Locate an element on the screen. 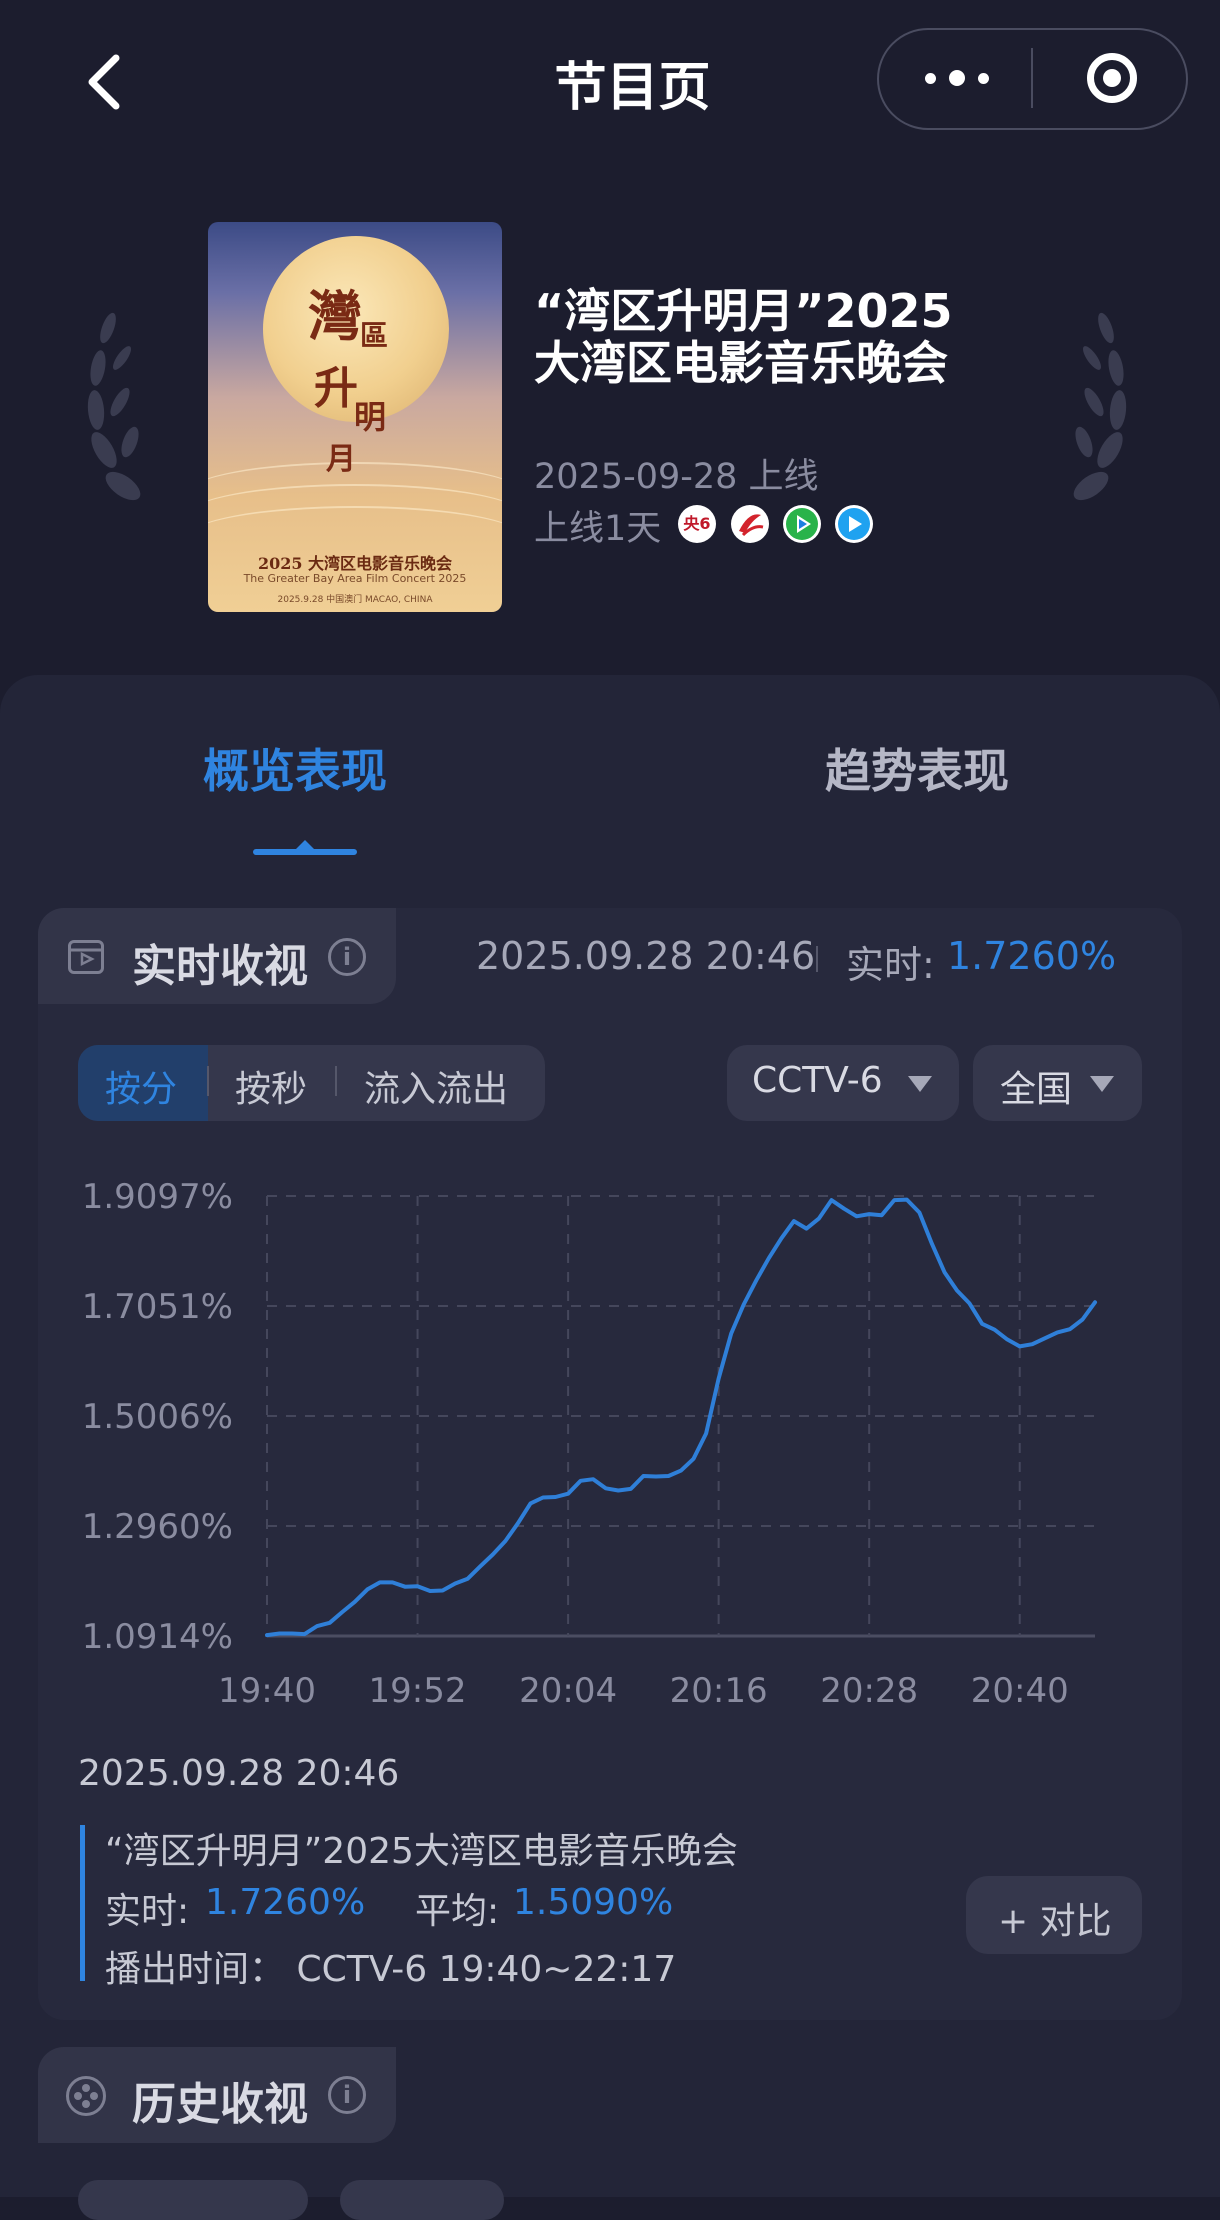  y-tick-label: 1.2960% is located at coordinates (157, 1527).